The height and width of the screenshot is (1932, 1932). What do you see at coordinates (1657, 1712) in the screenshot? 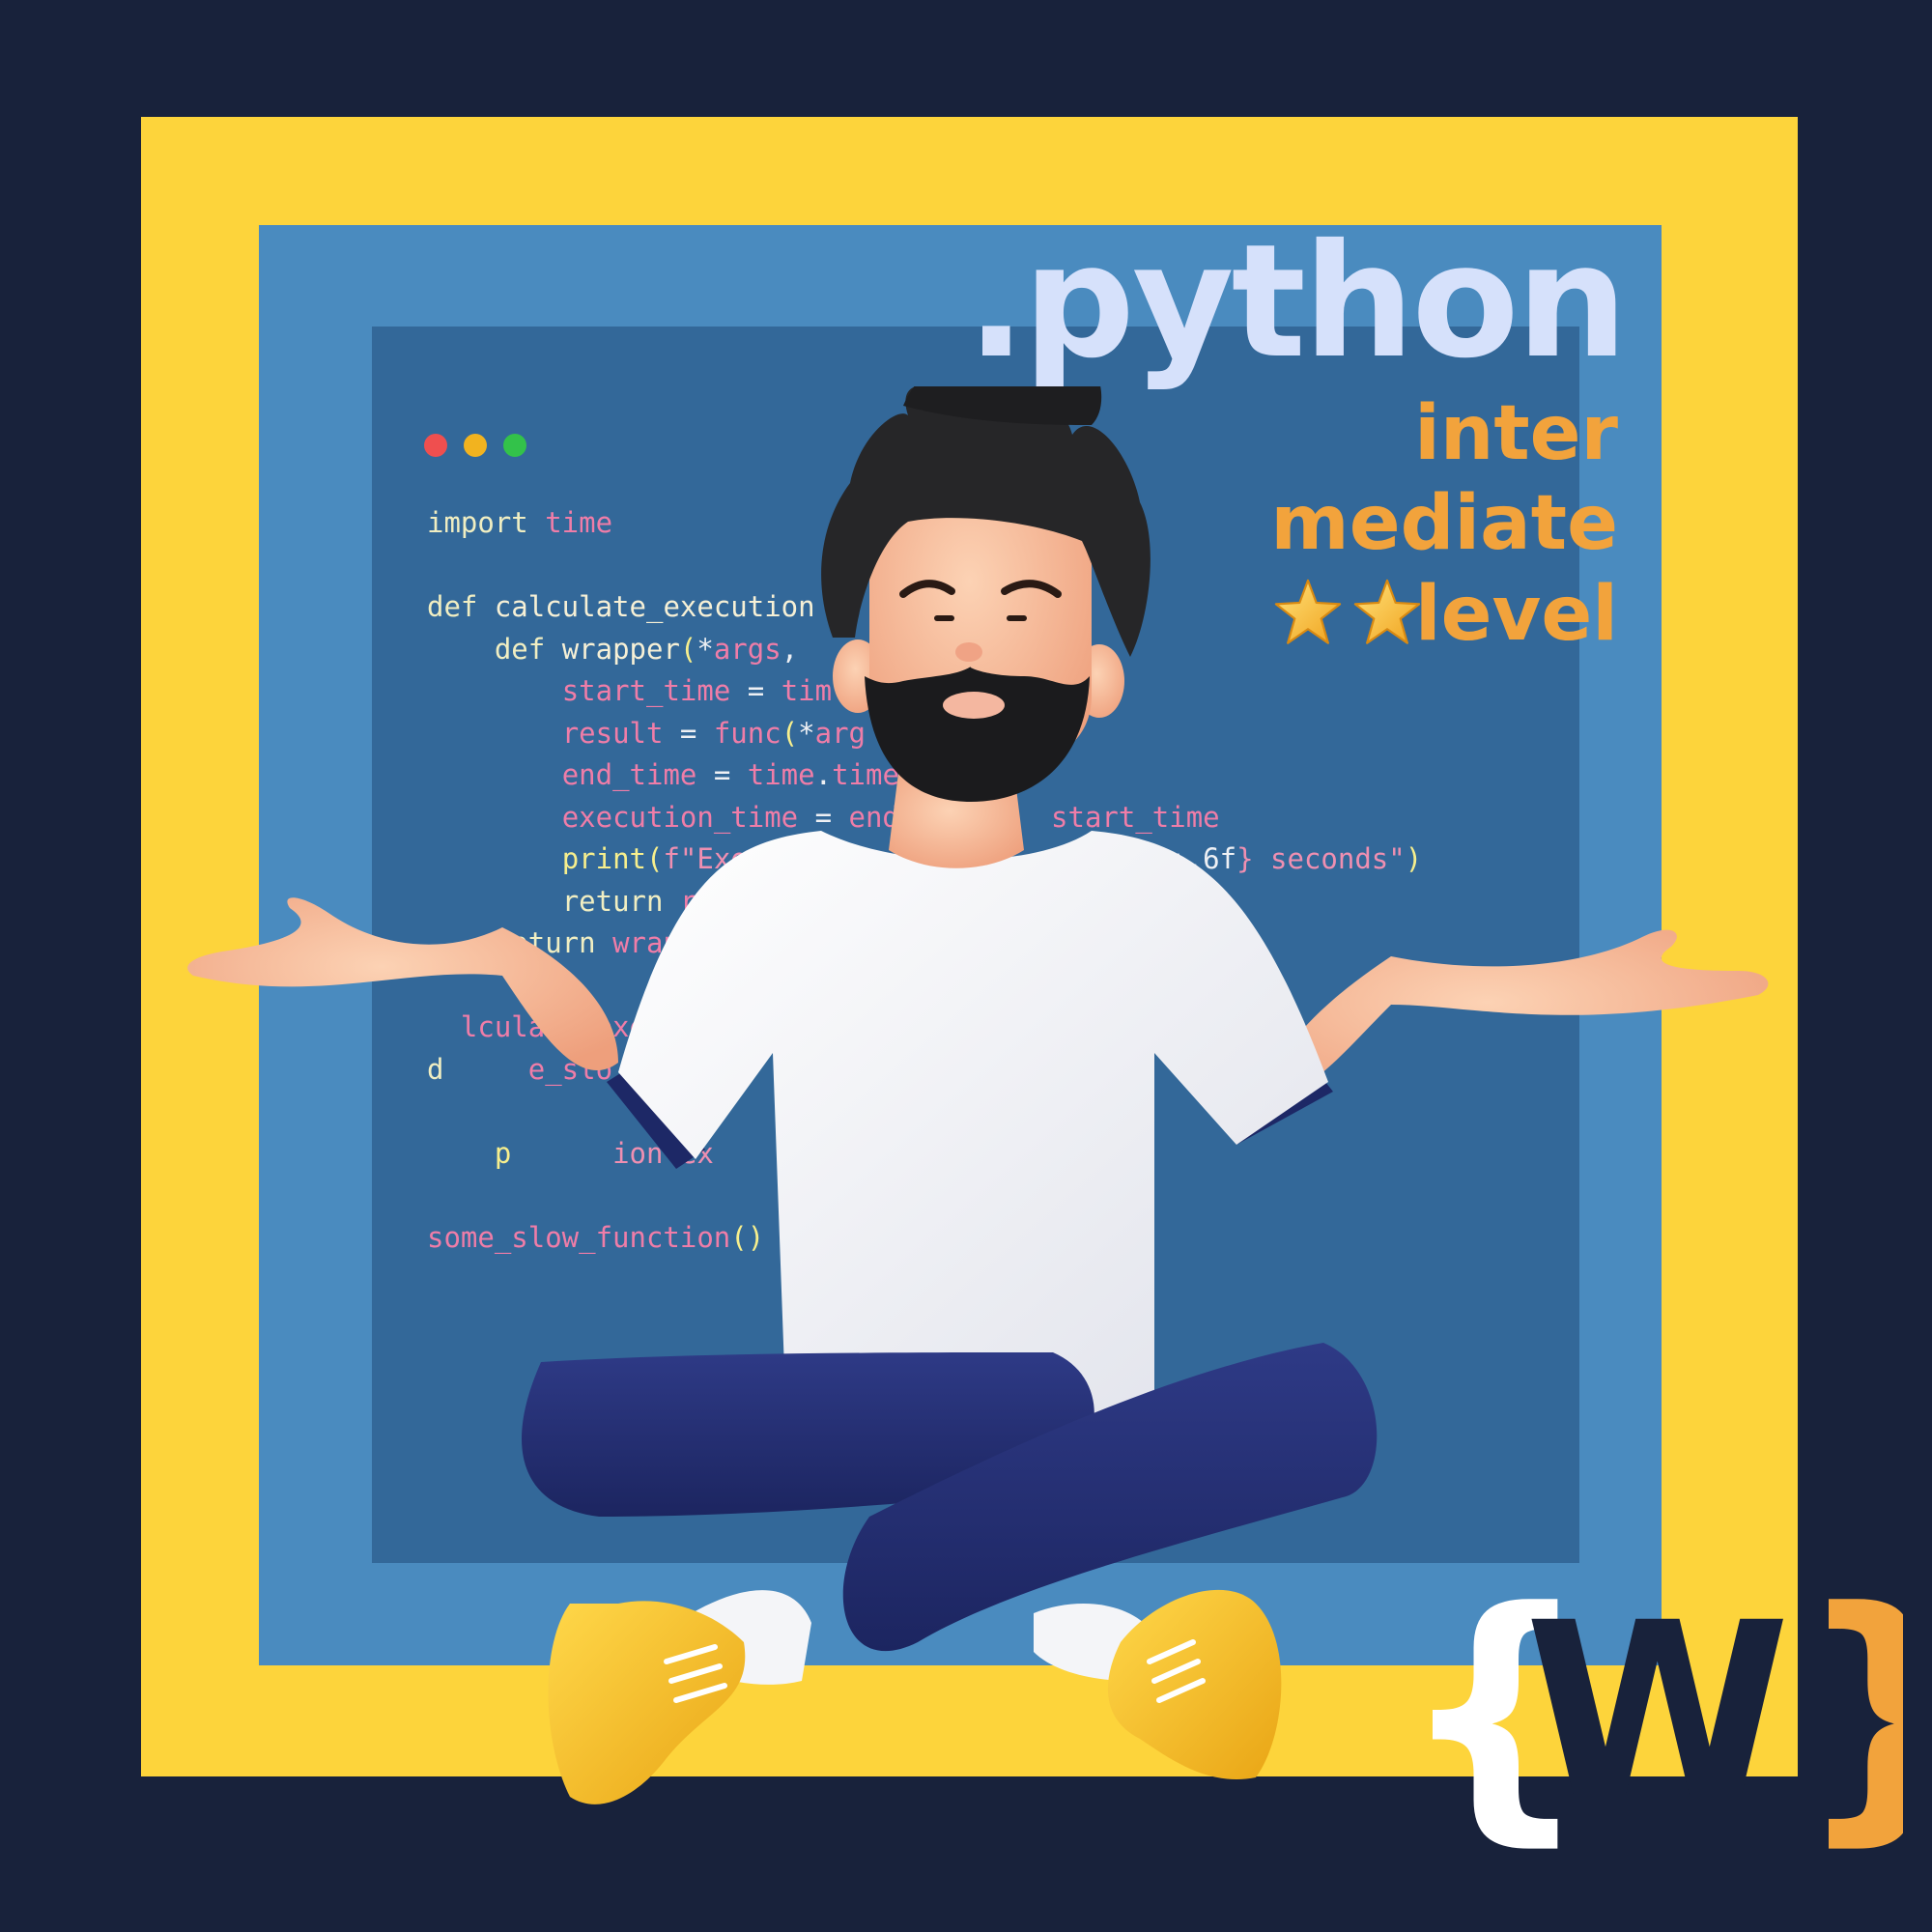
I see `logo-letter: W` at bounding box center [1657, 1712].